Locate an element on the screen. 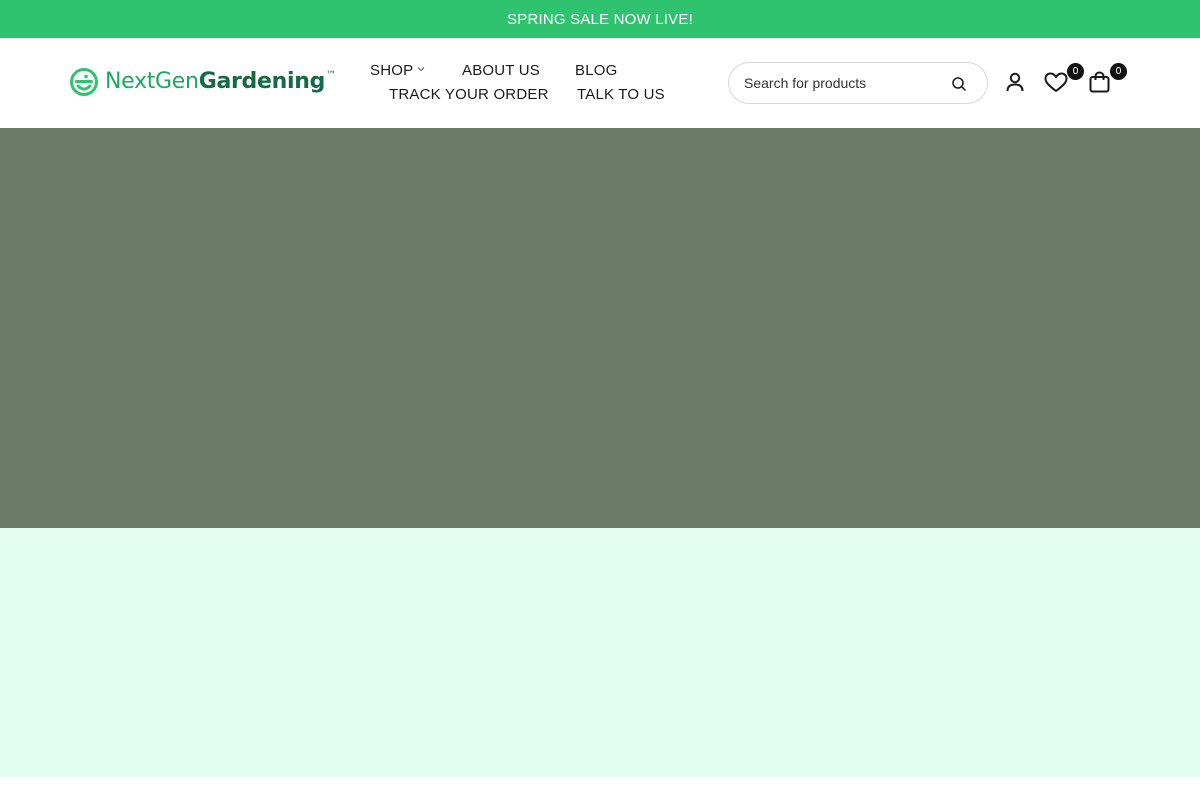  nav-shop-label: SHOP is located at coordinates (392, 70).